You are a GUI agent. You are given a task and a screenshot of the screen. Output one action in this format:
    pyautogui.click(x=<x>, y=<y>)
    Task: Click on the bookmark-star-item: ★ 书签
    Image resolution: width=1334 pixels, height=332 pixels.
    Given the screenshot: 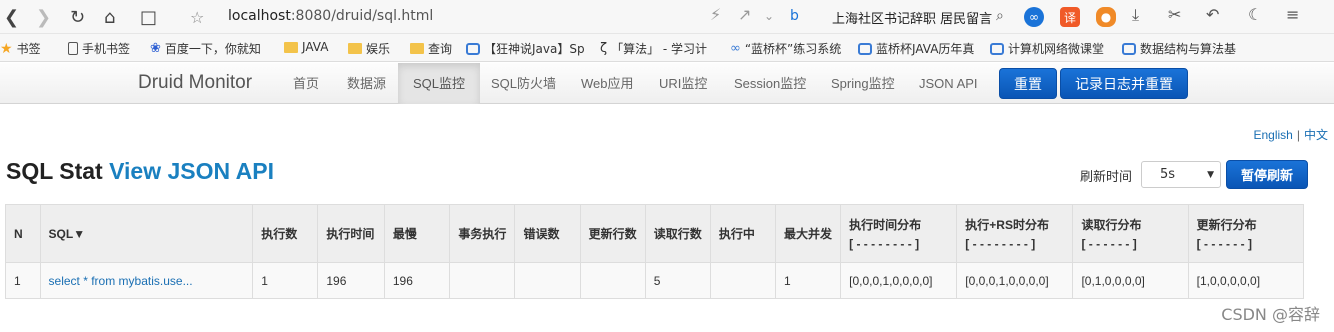 What is the action you would take?
    pyautogui.click(x=20, y=48)
    